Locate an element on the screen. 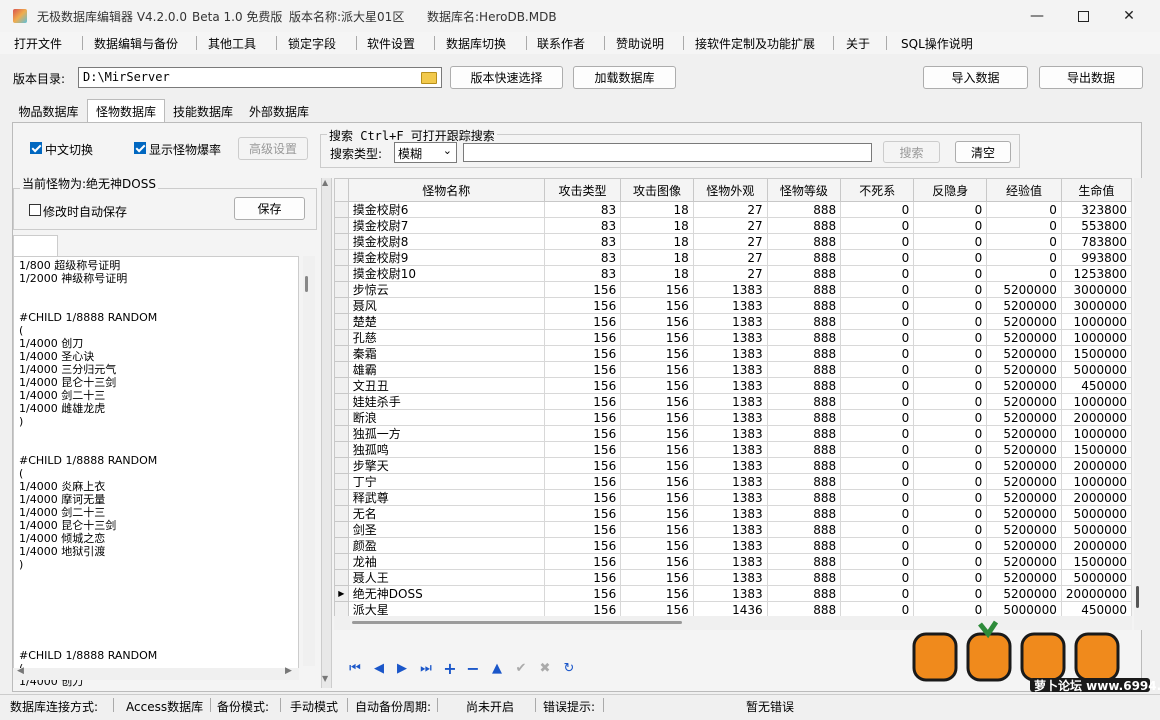  table-row: 断浪 156 156 1383 888 0 0 5200000 2000000 is located at coordinates (733, 417).